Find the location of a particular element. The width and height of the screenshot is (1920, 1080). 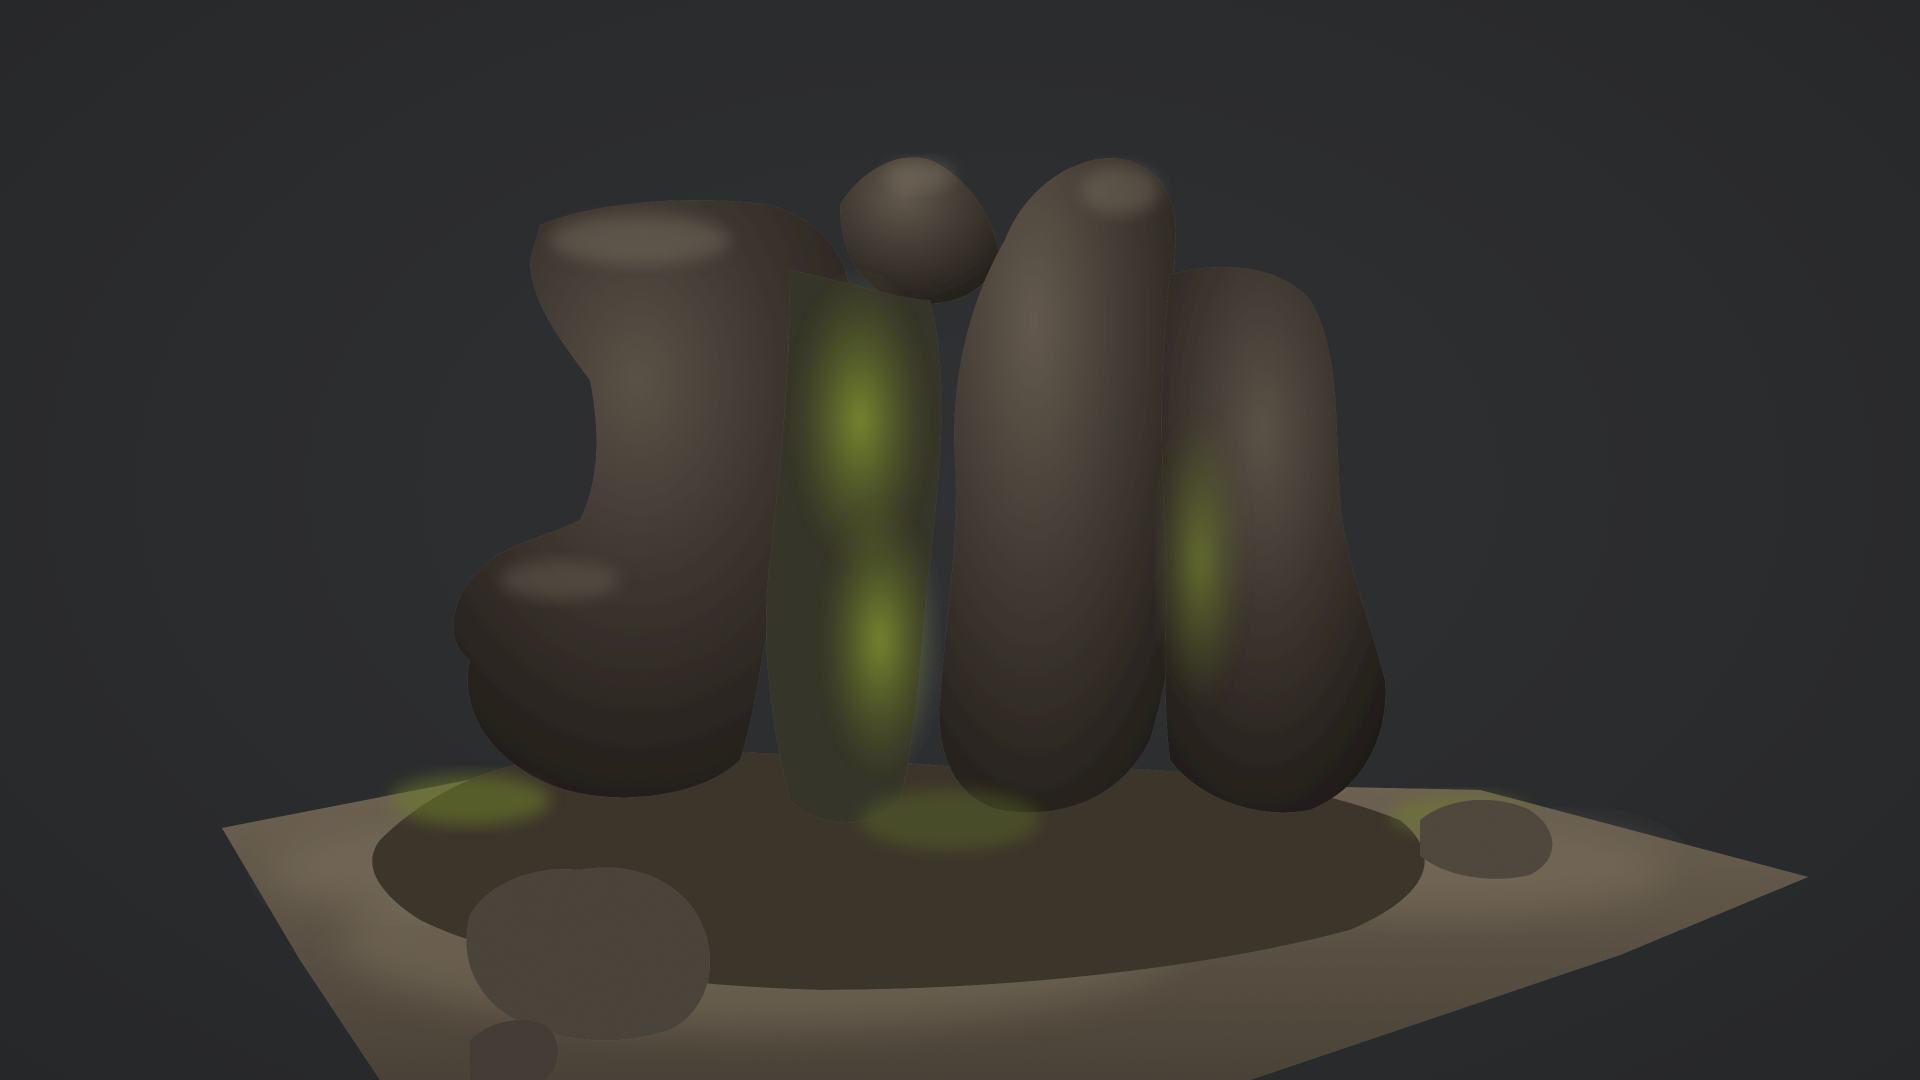

rock-right-mass is located at coordinates (1270, 540).